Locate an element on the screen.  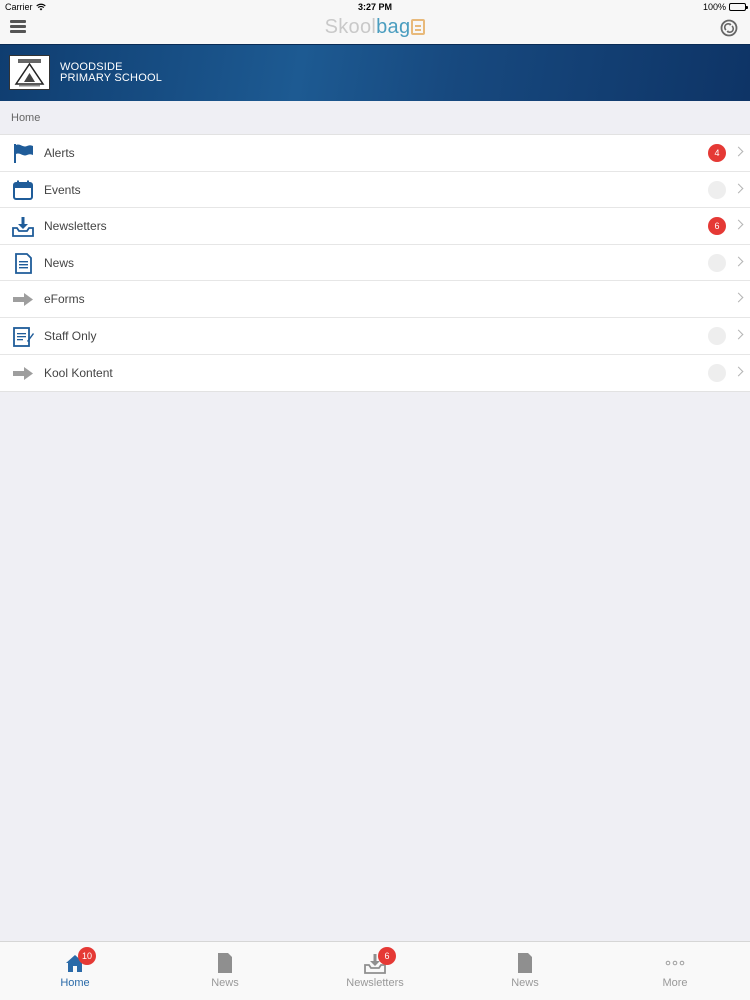
menu-item-events: Events is located at coordinates (375, 190).